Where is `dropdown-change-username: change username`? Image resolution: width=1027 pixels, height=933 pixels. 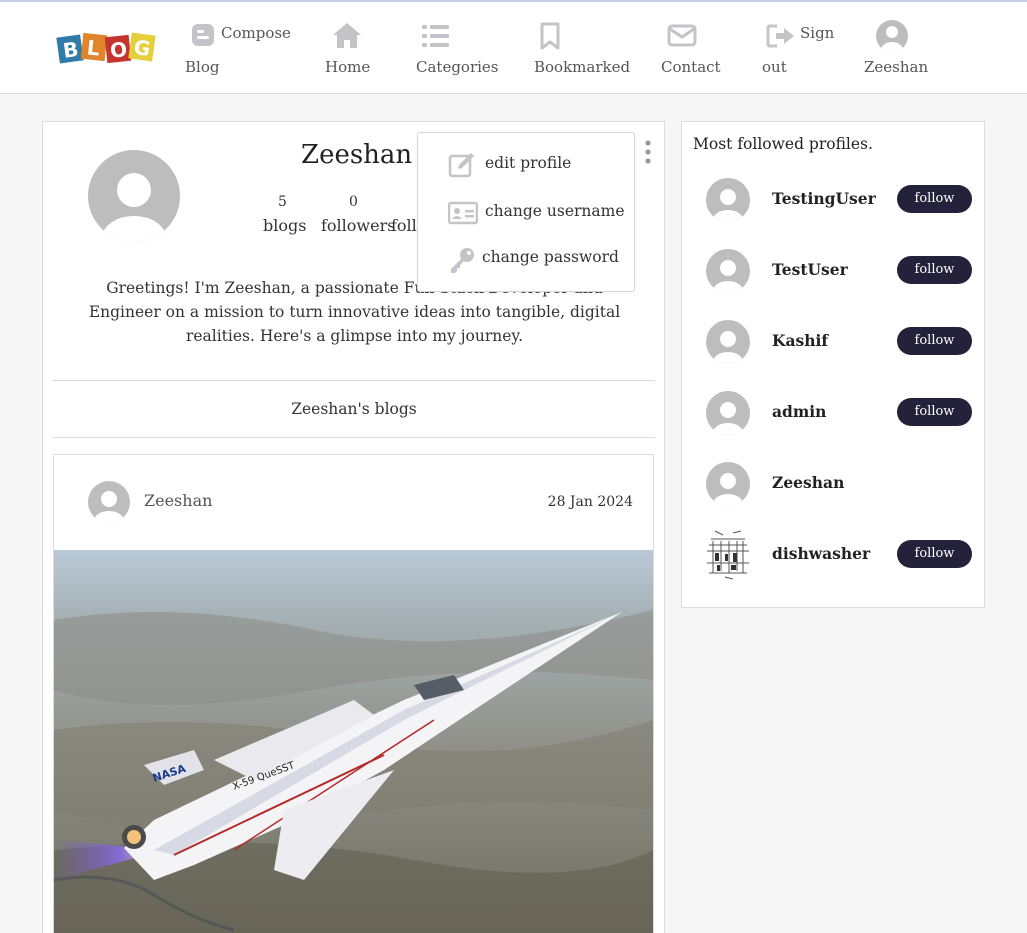 dropdown-change-username: change username is located at coordinates (540, 214).